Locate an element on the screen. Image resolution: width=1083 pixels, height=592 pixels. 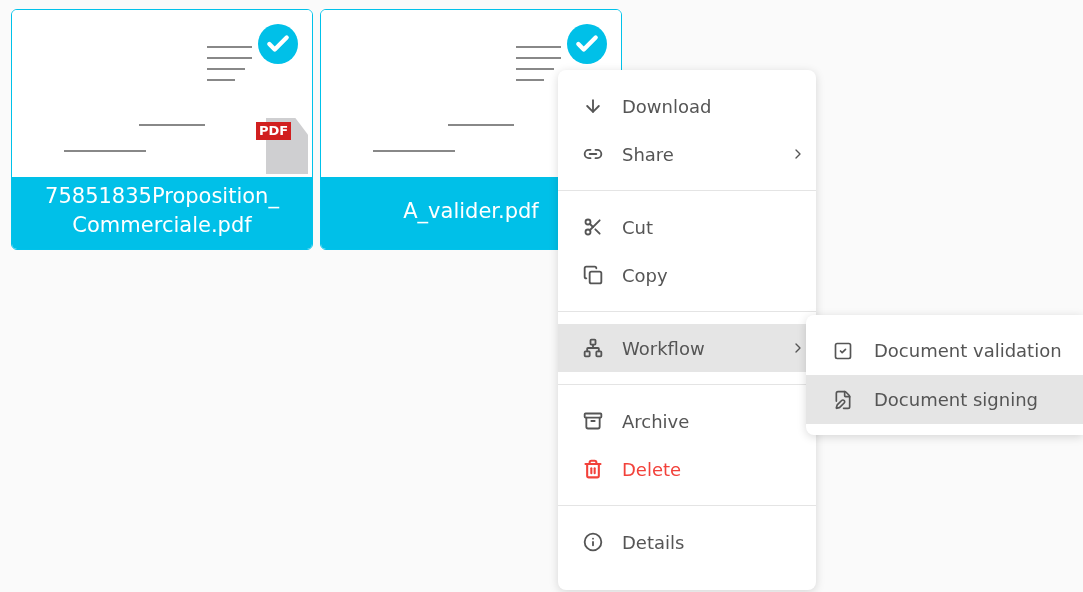
pen-document-icon is located at coordinates (843, 399).